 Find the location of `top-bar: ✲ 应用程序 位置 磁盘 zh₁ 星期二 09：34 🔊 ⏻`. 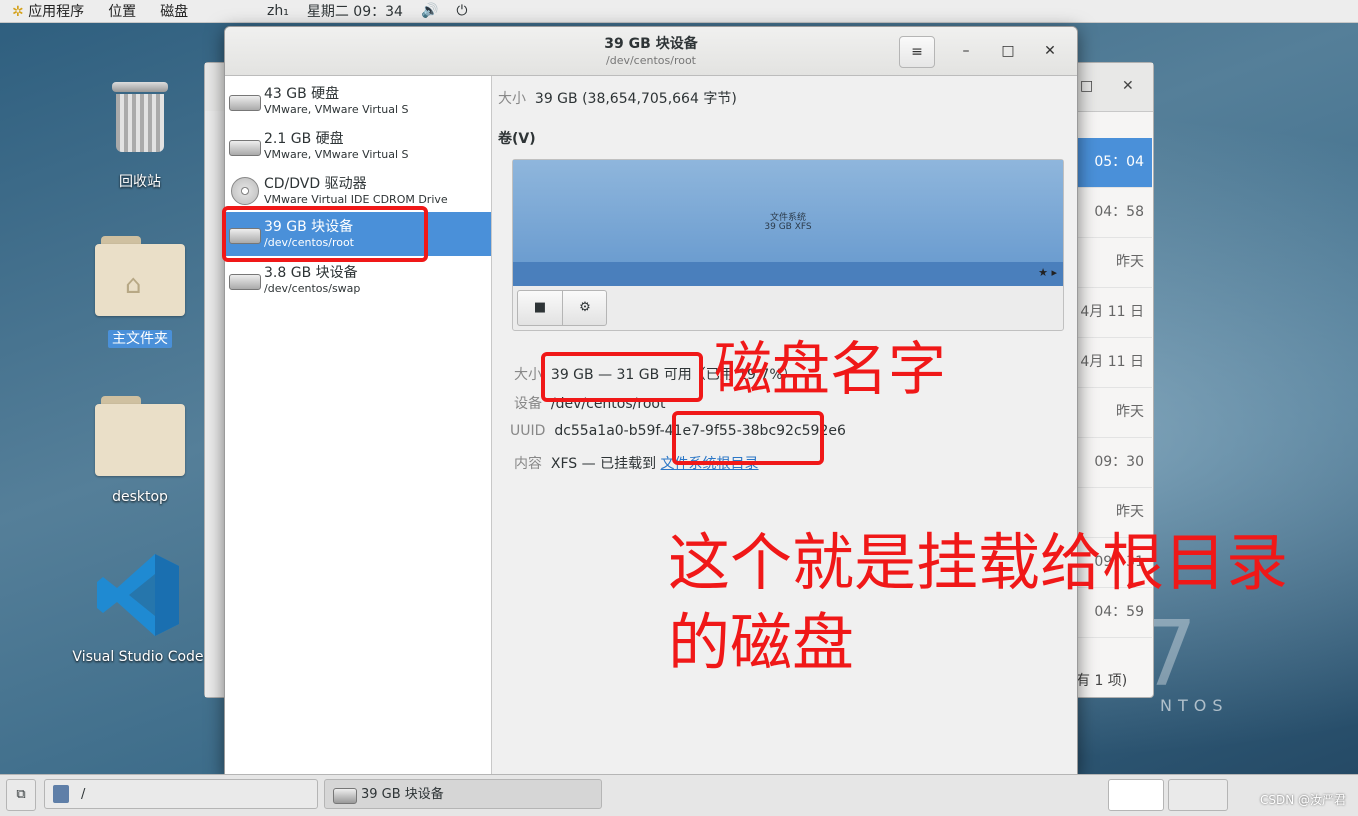

top-bar: ✲ 应用程序 位置 磁盘 zh₁ 星期二 09：34 🔊 ⏻ is located at coordinates (679, 11).